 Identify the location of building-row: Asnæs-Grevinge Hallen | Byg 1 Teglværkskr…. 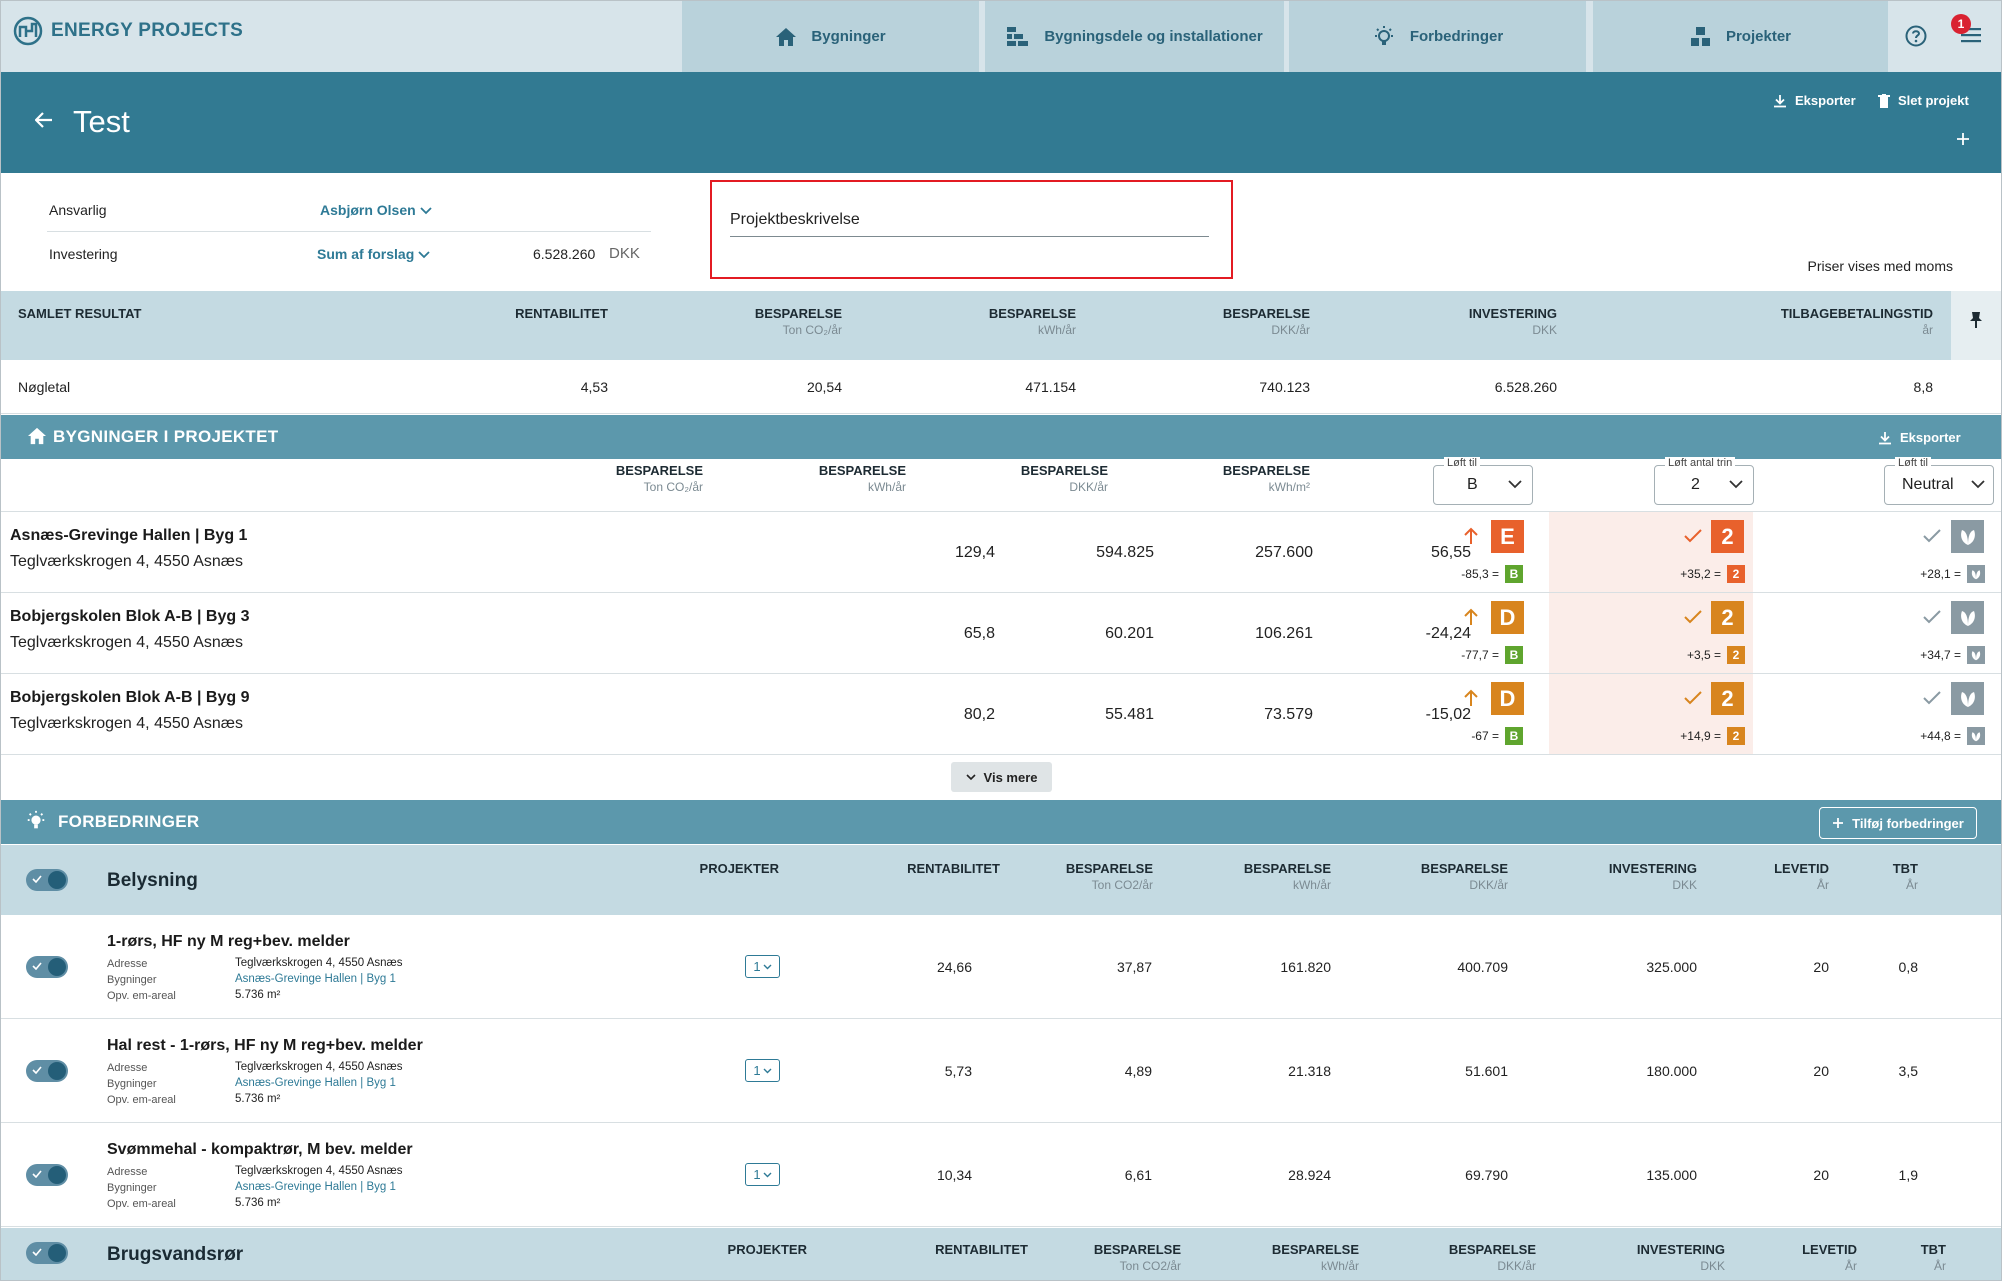
(1001, 552).